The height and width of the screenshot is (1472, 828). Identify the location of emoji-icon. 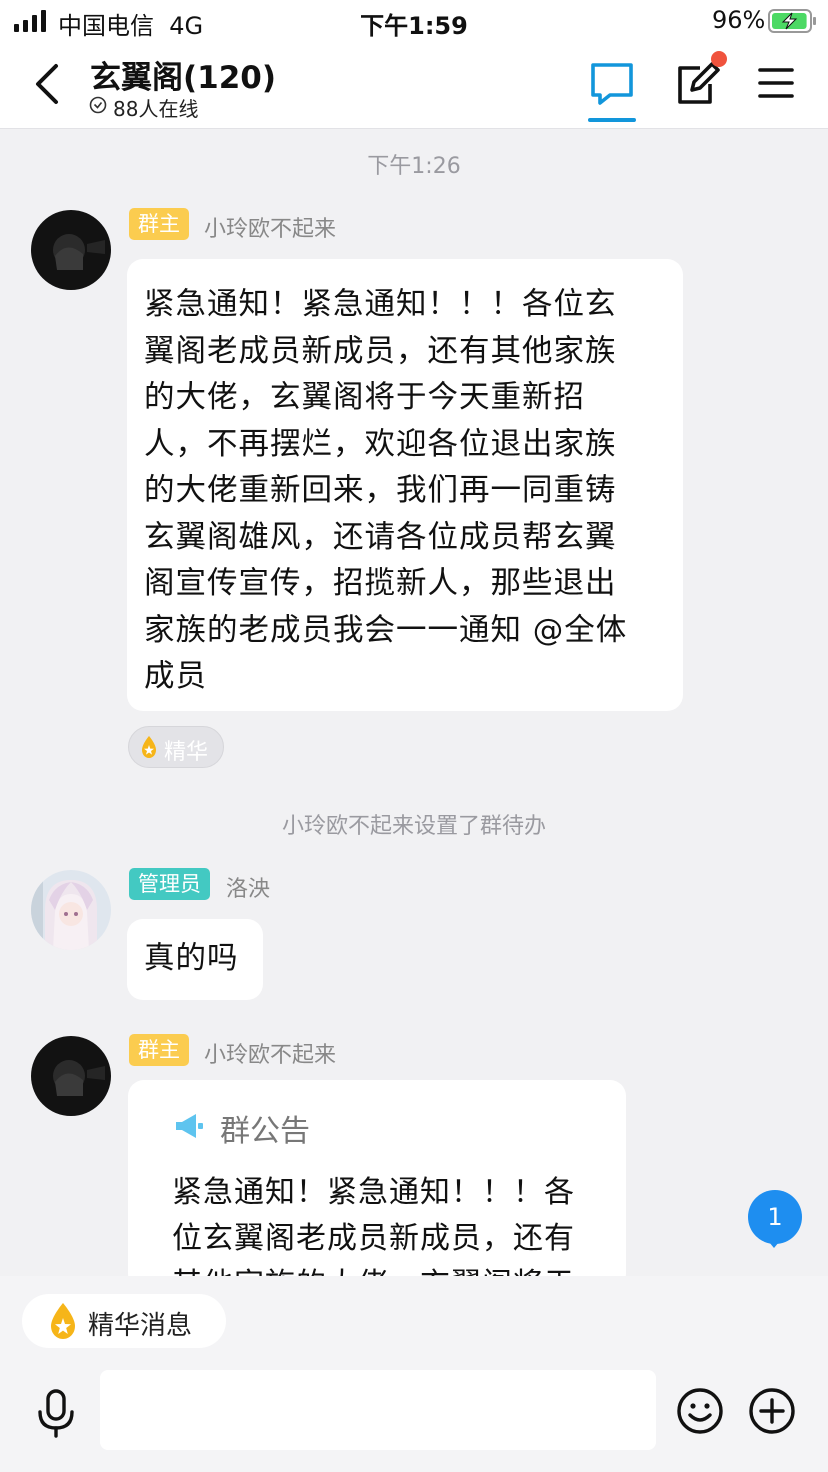
(700, 1411).